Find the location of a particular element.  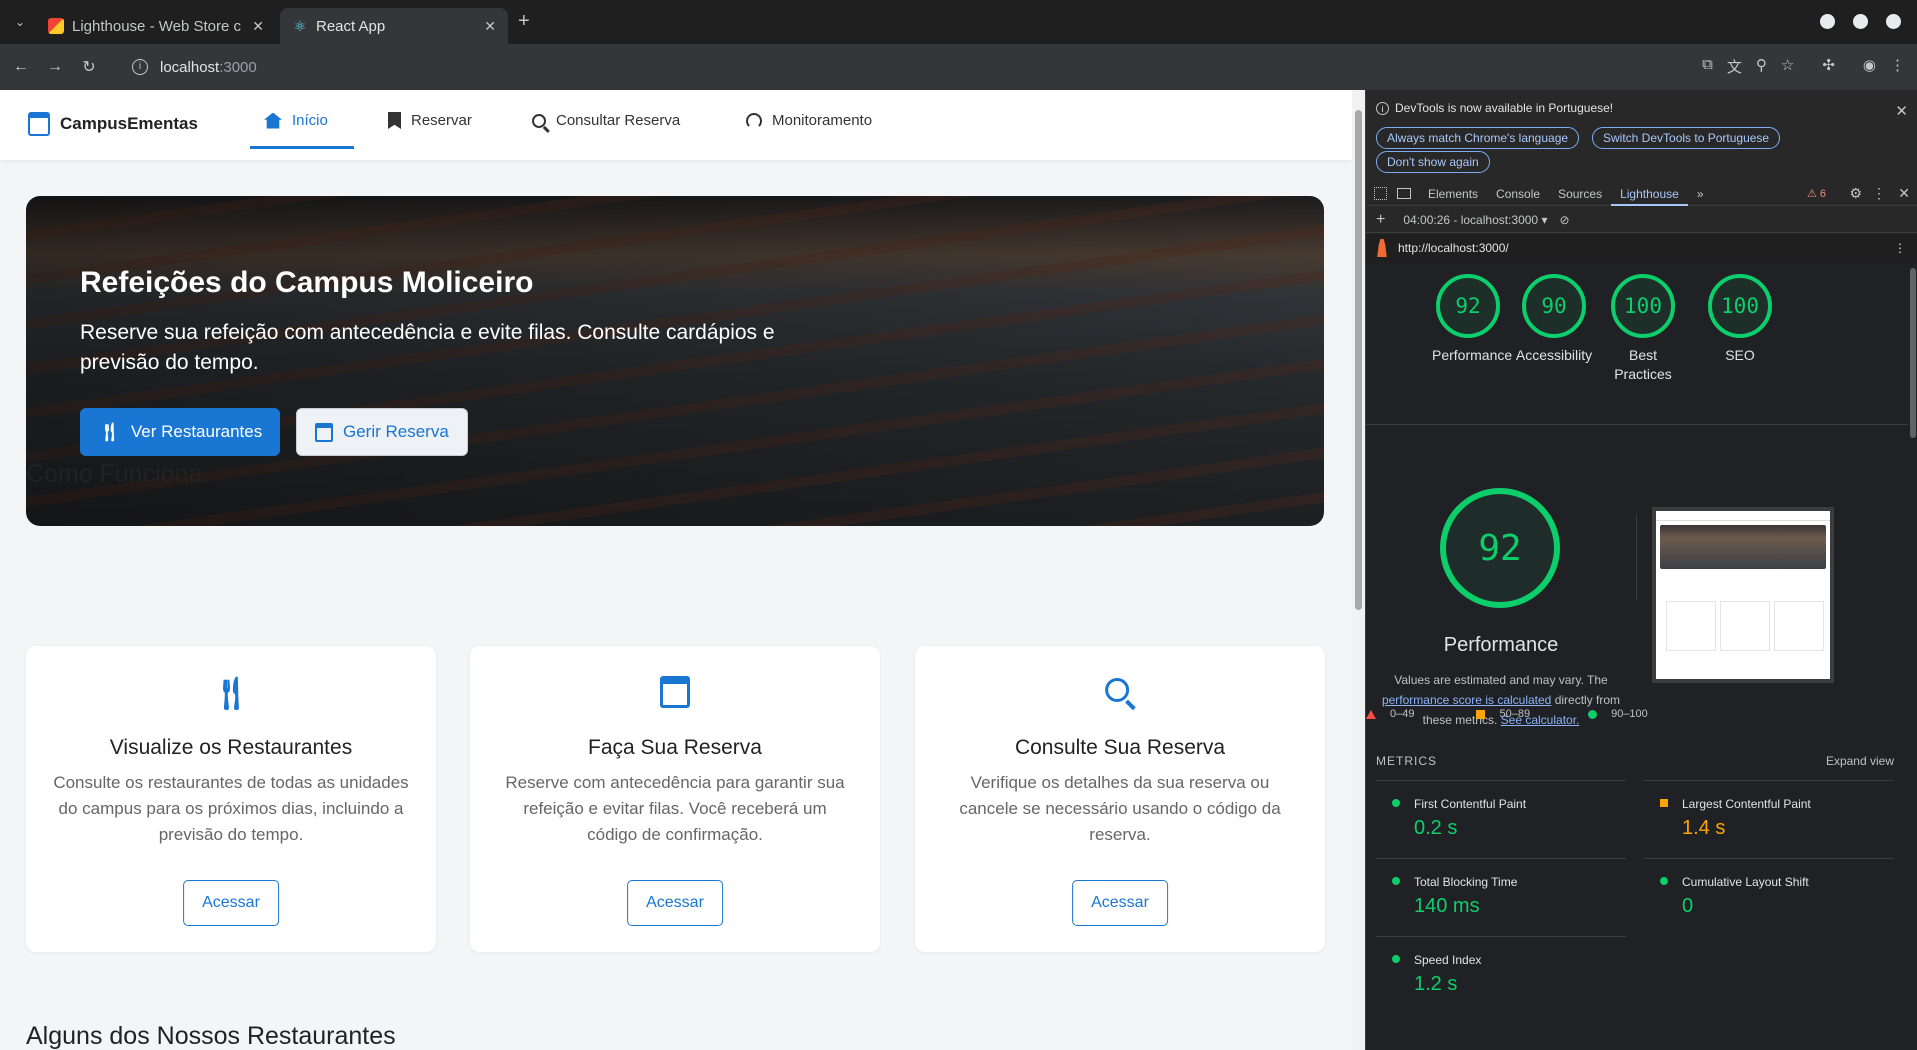

calendar-check-icon is located at coordinates (675, 692).